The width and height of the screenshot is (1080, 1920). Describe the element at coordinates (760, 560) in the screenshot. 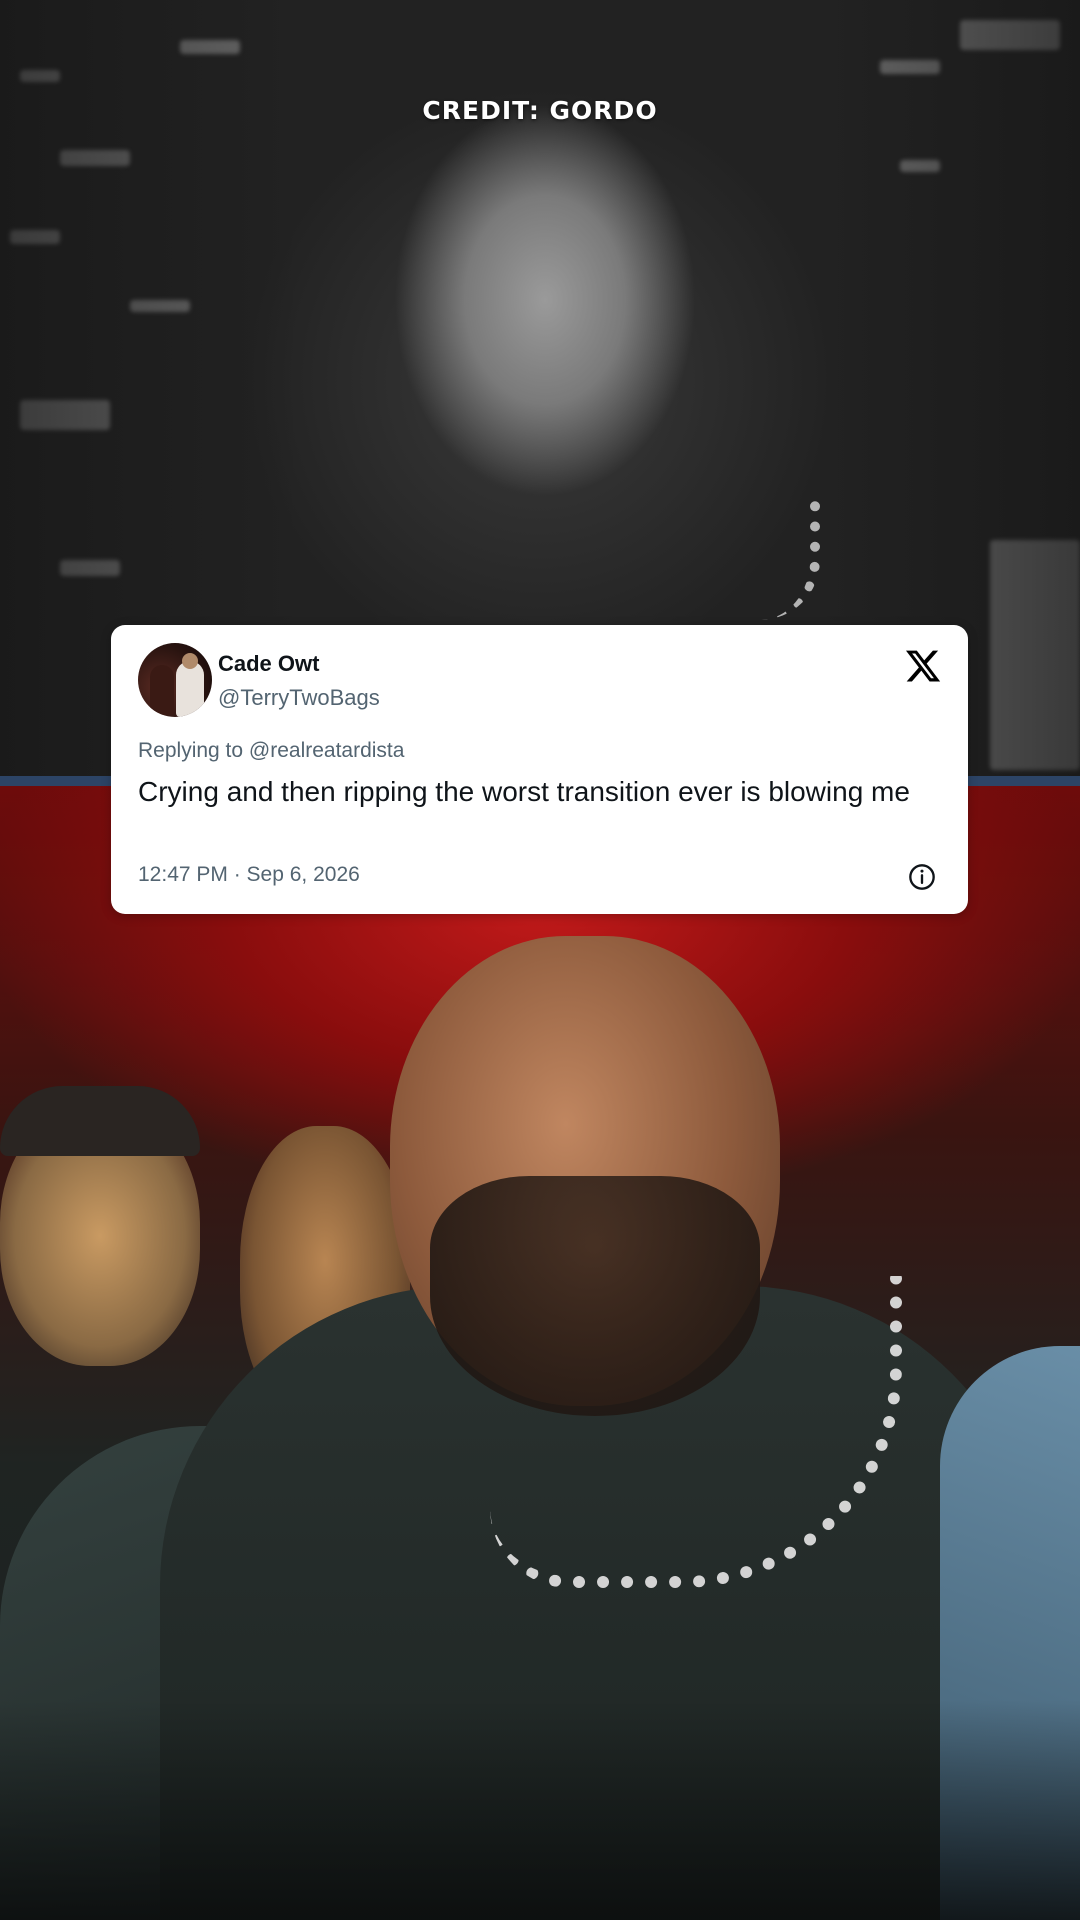

I see `chain-necklace` at that location.